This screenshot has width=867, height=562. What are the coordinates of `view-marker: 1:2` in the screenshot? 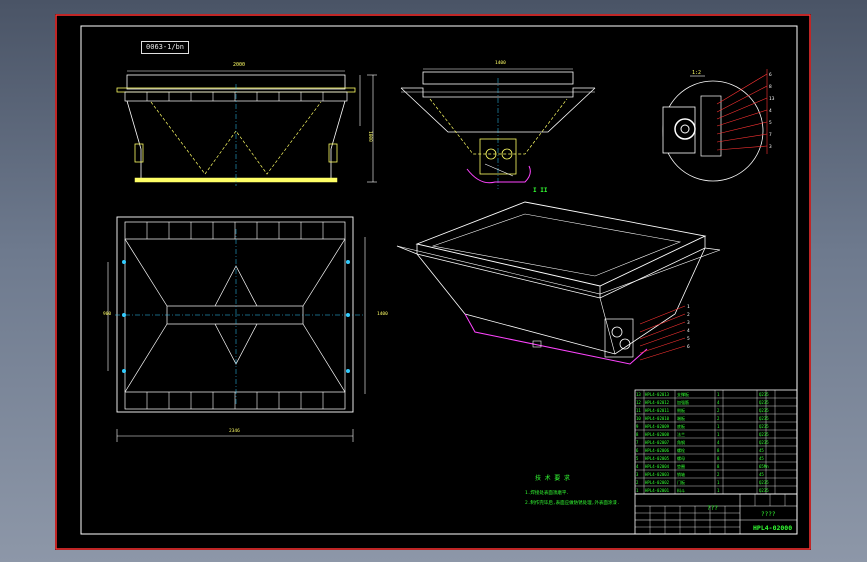 It's located at (696, 73).